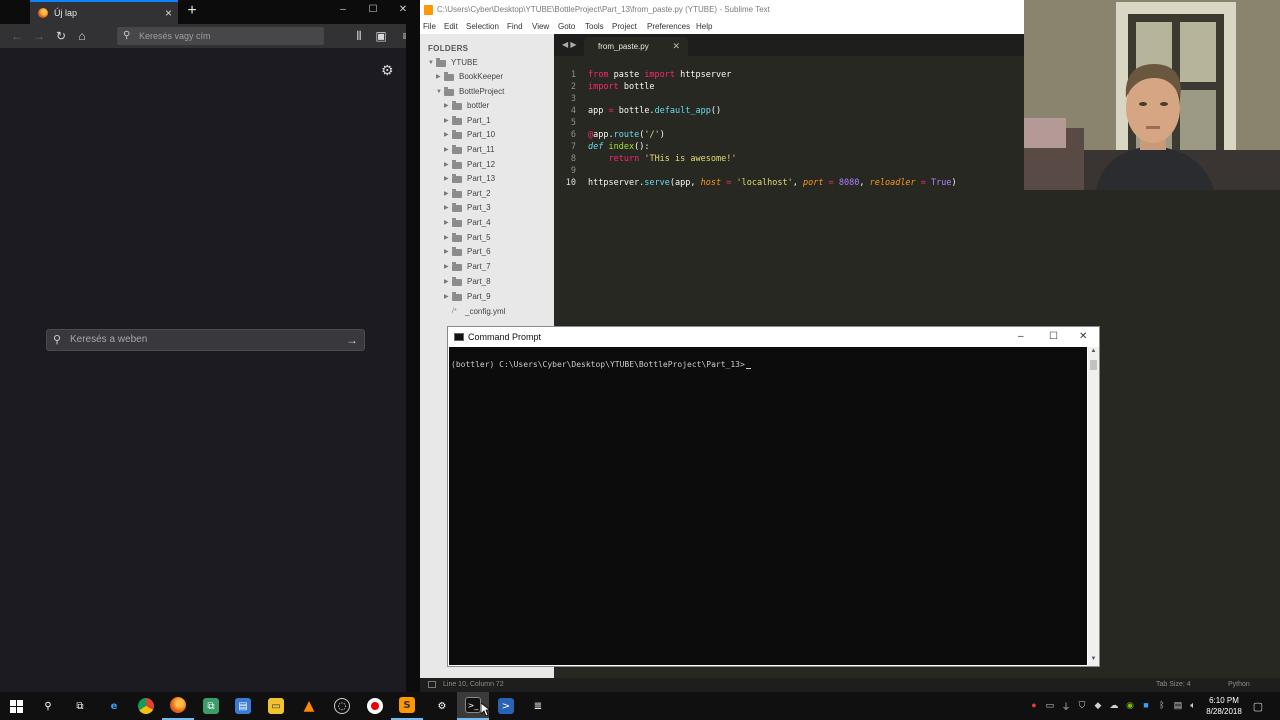 This screenshot has width=1280, height=720. Describe the element at coordinates (1034, 705) in the screenshot. I see `record-tray-icon: ●` at that location.